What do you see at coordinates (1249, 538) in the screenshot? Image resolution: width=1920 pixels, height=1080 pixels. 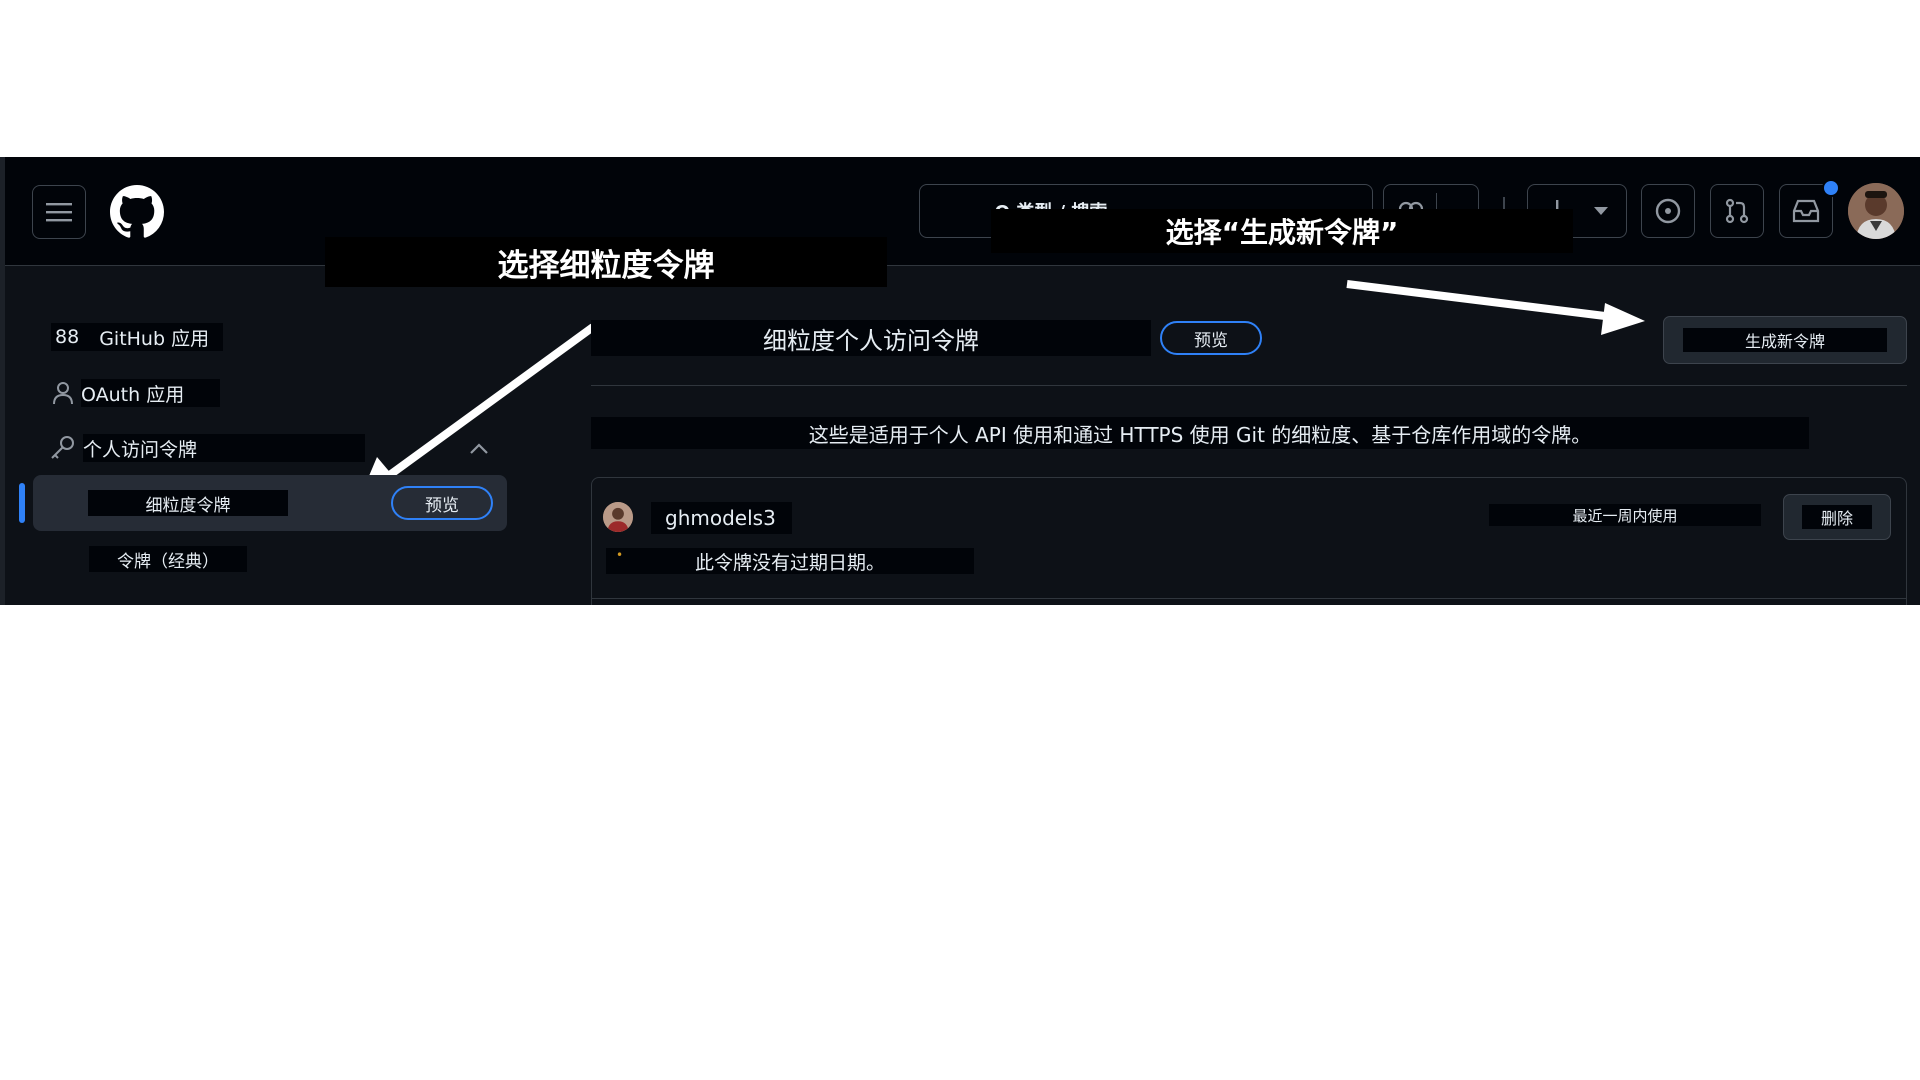 I see `token-row: ghmodels3 最近一周内使用 删除 • 此令牌没有过期日期。` at bounding box center [1249, 538].